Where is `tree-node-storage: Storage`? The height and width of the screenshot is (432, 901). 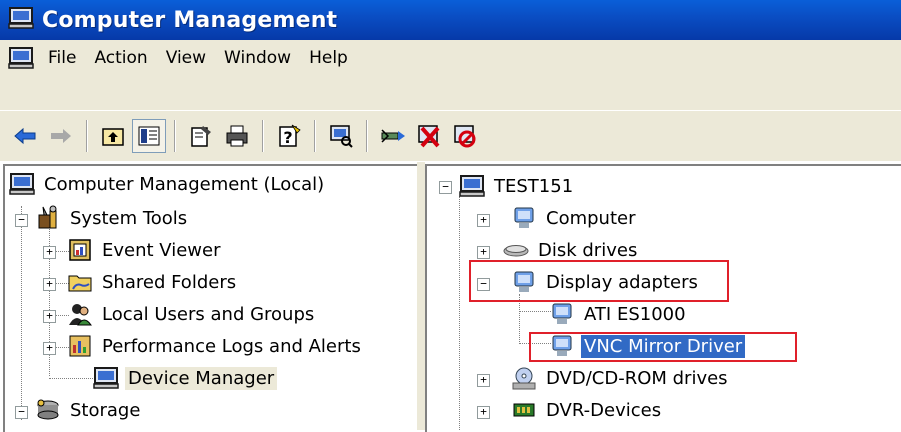 tree-node-storage: Storage is located at coordinates (89, 410).